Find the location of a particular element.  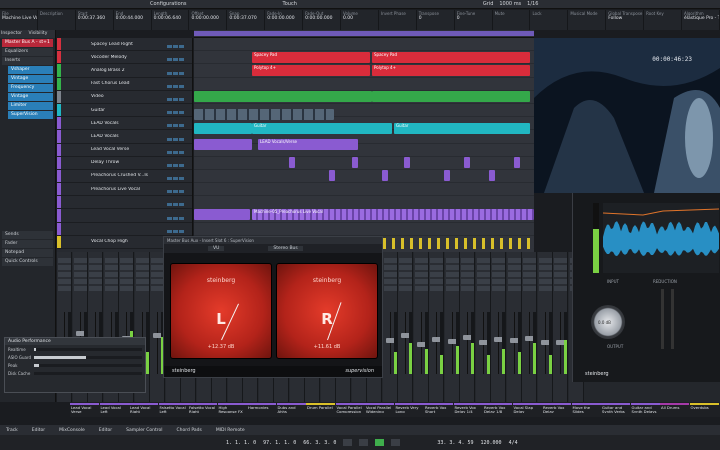

event-lead-vocals is located at coordinates (223, 144).